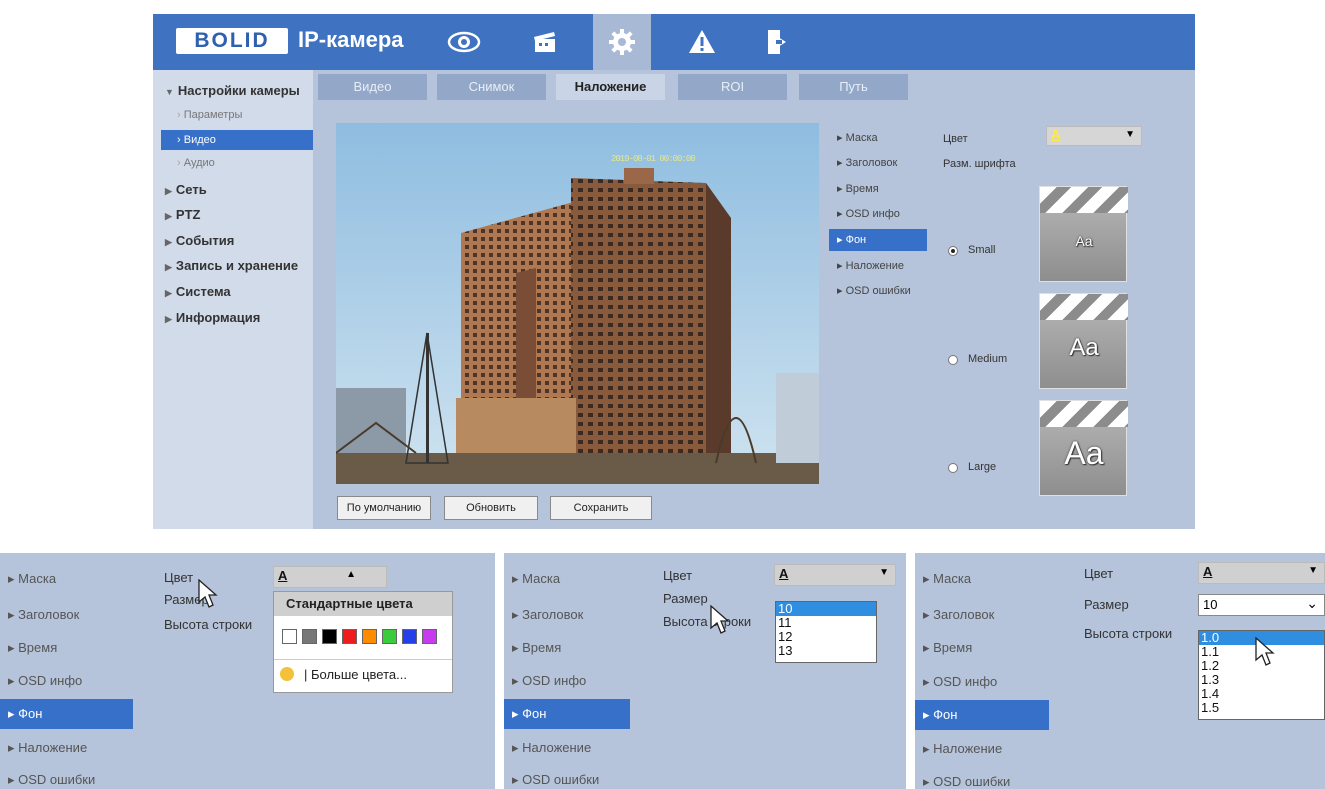 The image size is (1325, 789). I want to click on color-select: A ▲, so click(330, 577).